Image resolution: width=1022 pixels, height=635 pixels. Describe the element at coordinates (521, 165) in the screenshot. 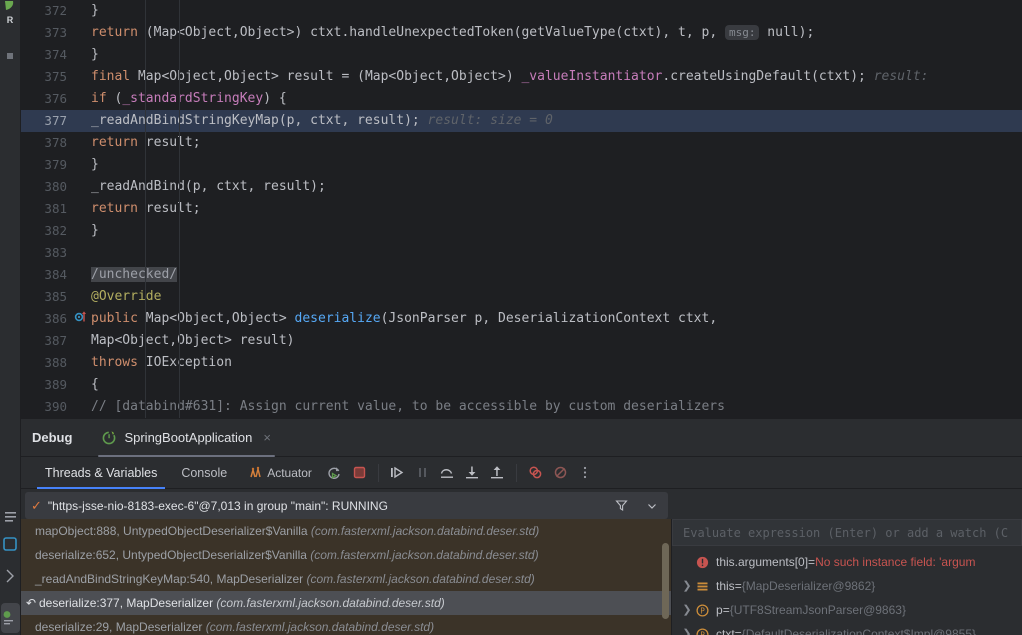

I see `code-line: 379 }` at that location.